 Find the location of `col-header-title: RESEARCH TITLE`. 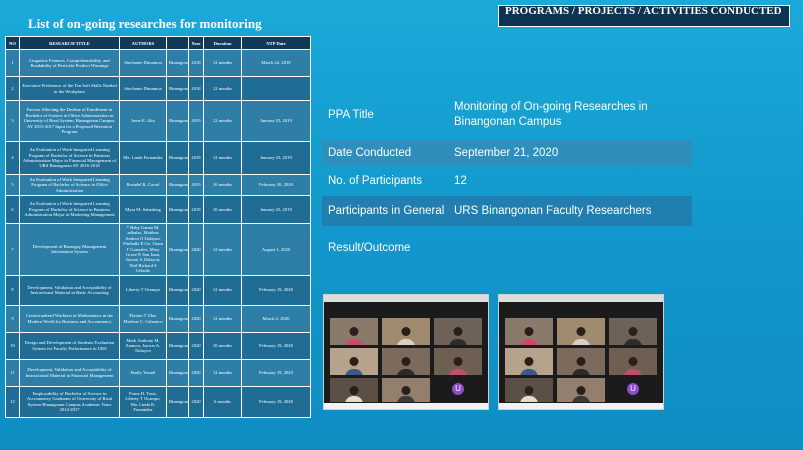

col-header-title: RESEARCH TITLE is located at coordinates (69, 43).